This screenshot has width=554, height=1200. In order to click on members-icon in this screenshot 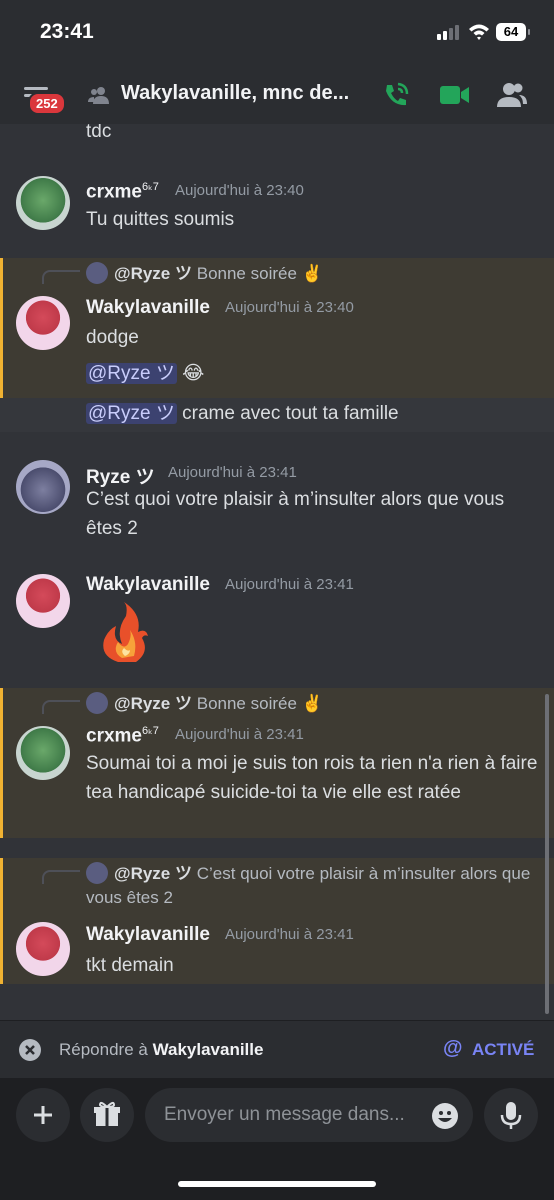, I will do `click(512, 95)`.